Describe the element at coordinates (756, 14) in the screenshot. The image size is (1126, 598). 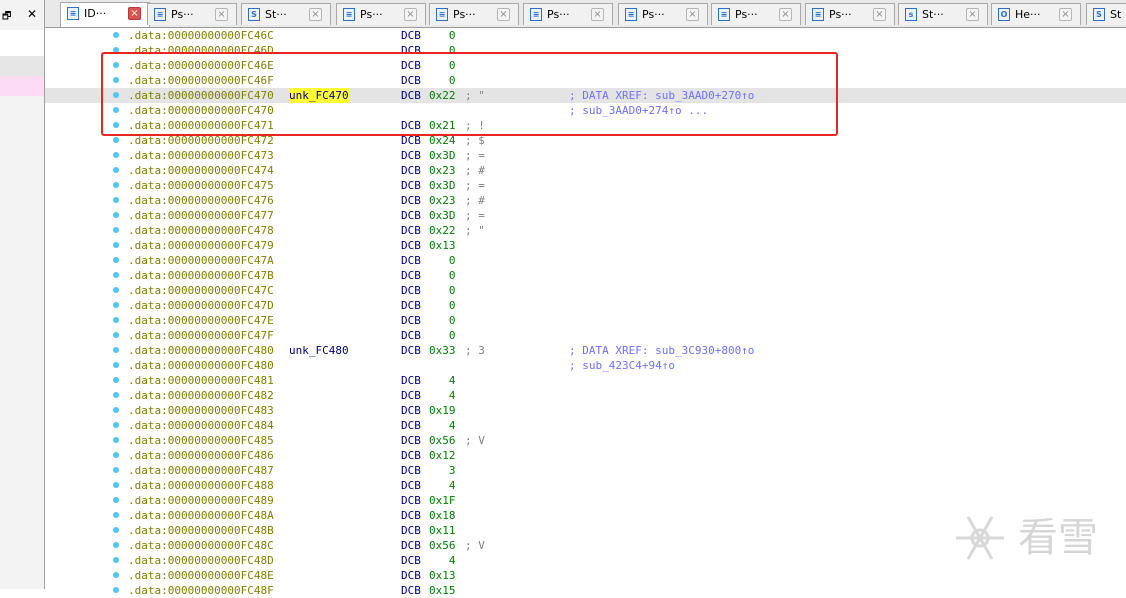
I see `tab-8: ≡ Ps··· ×` at that location.